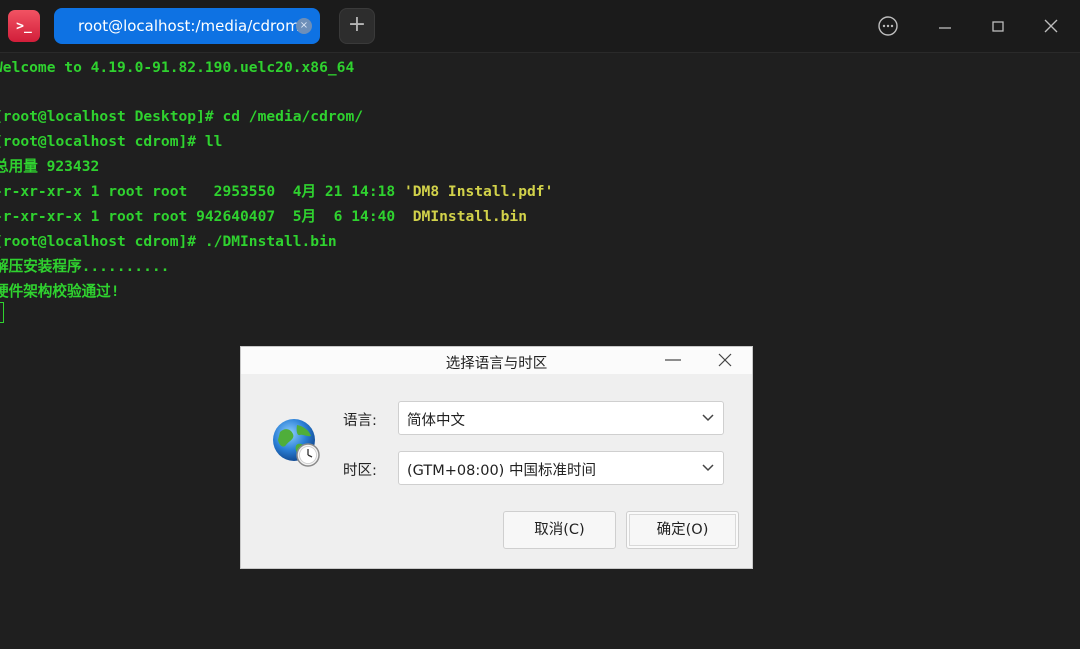  Describe the element at coordinates (304, 26) in the screenshot. I see `tab-close-icon: ×` at that location.